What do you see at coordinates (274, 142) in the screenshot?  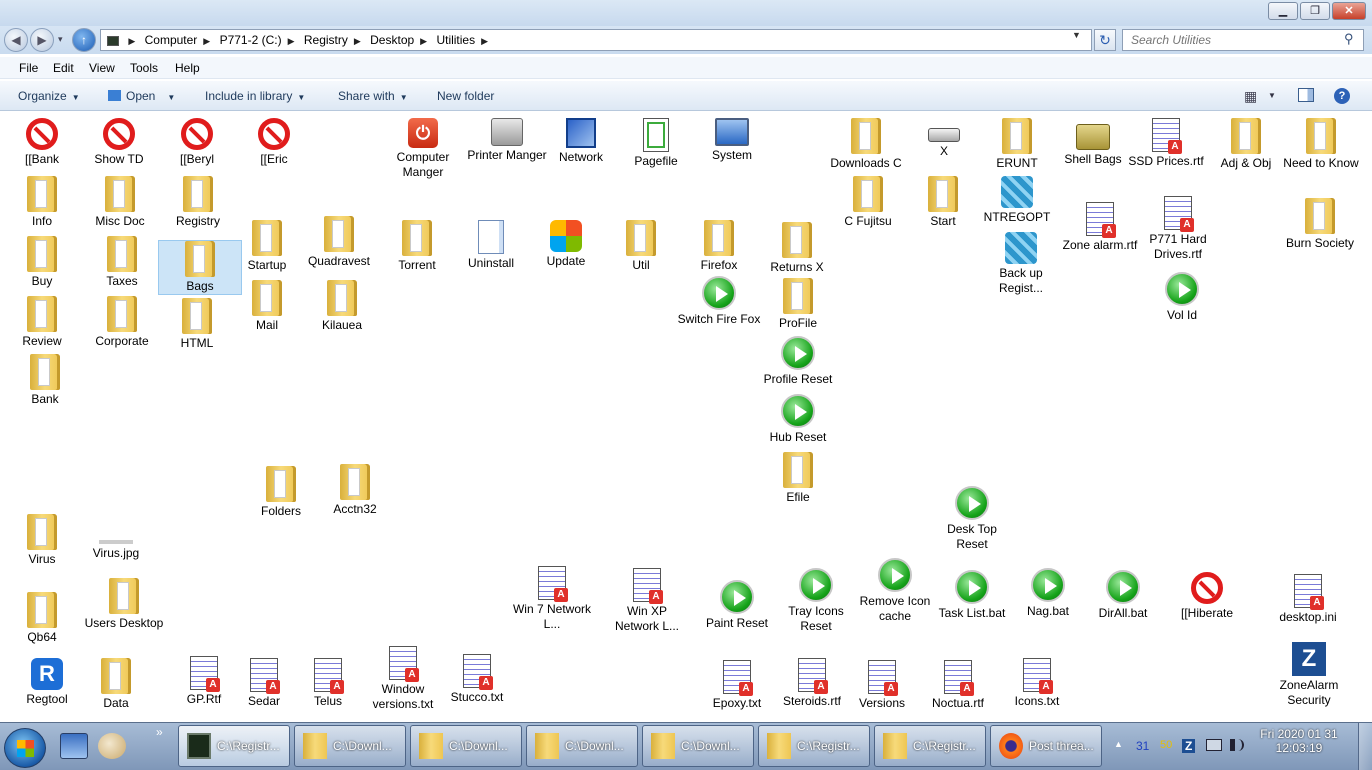 I see `file-item-eric: [[Eric` at bounding box center [274, 142].